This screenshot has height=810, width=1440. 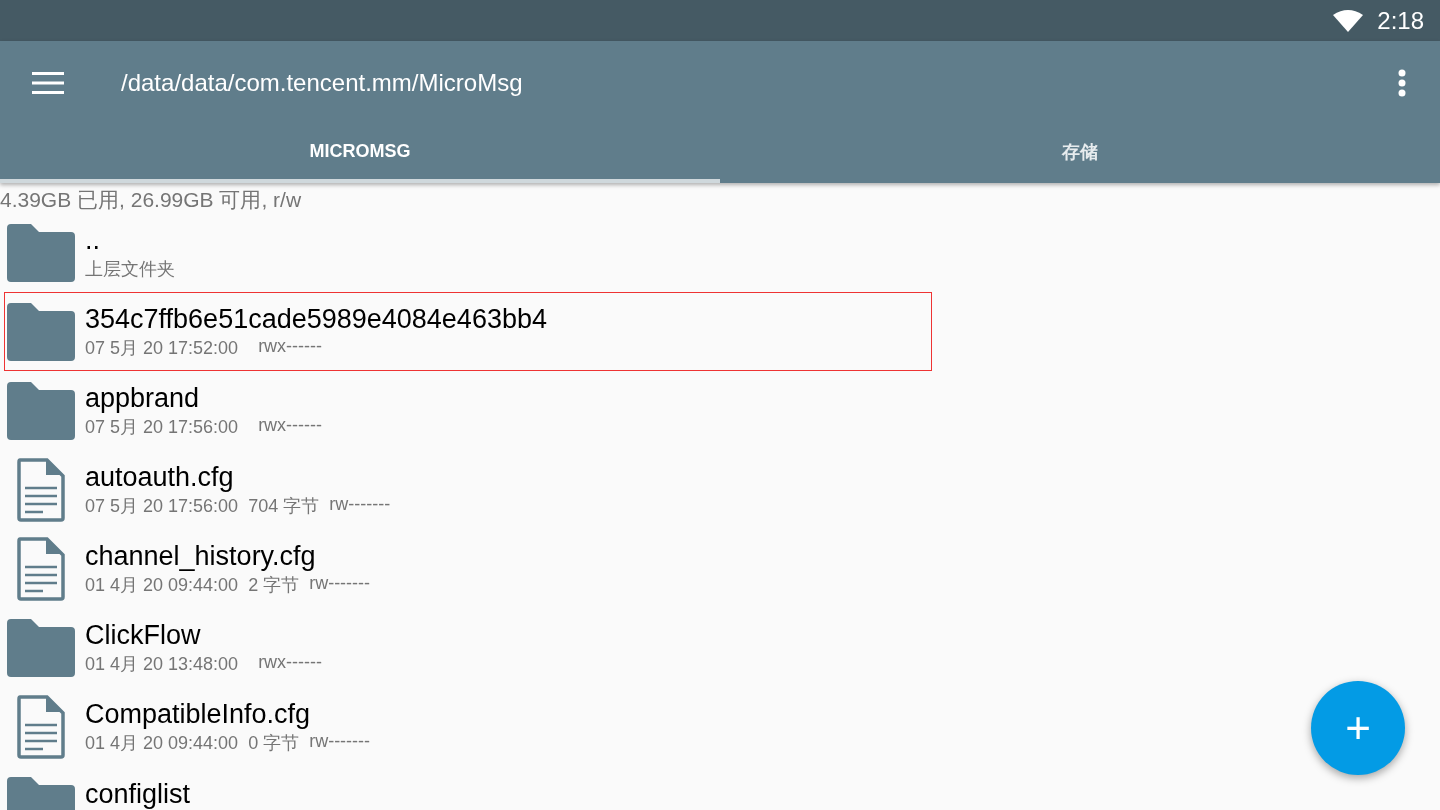 I want to click on file-size: 2 字节, so click(x=274, y=585).